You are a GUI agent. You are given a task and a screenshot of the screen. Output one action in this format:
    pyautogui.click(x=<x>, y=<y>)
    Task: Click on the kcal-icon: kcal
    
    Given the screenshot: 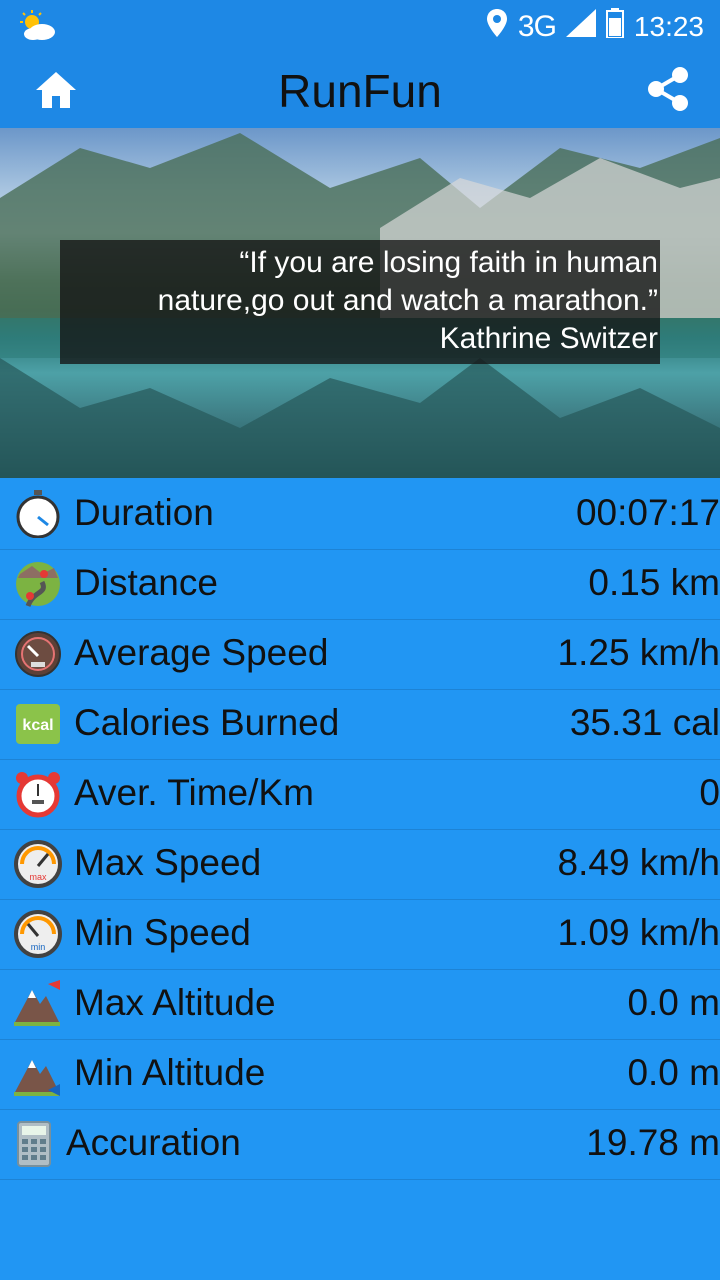 What is the action you would take?
    pyautogui.click(x=38, y=724)
    